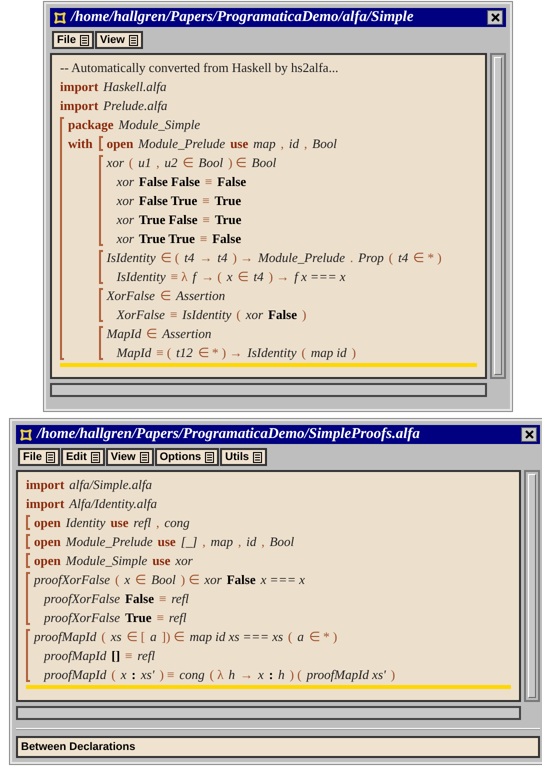  What do you see at coordinates (179, 239) in the screenshot?
I see `code-line: xor True True ≡ False` at bounding box center [179, 239].